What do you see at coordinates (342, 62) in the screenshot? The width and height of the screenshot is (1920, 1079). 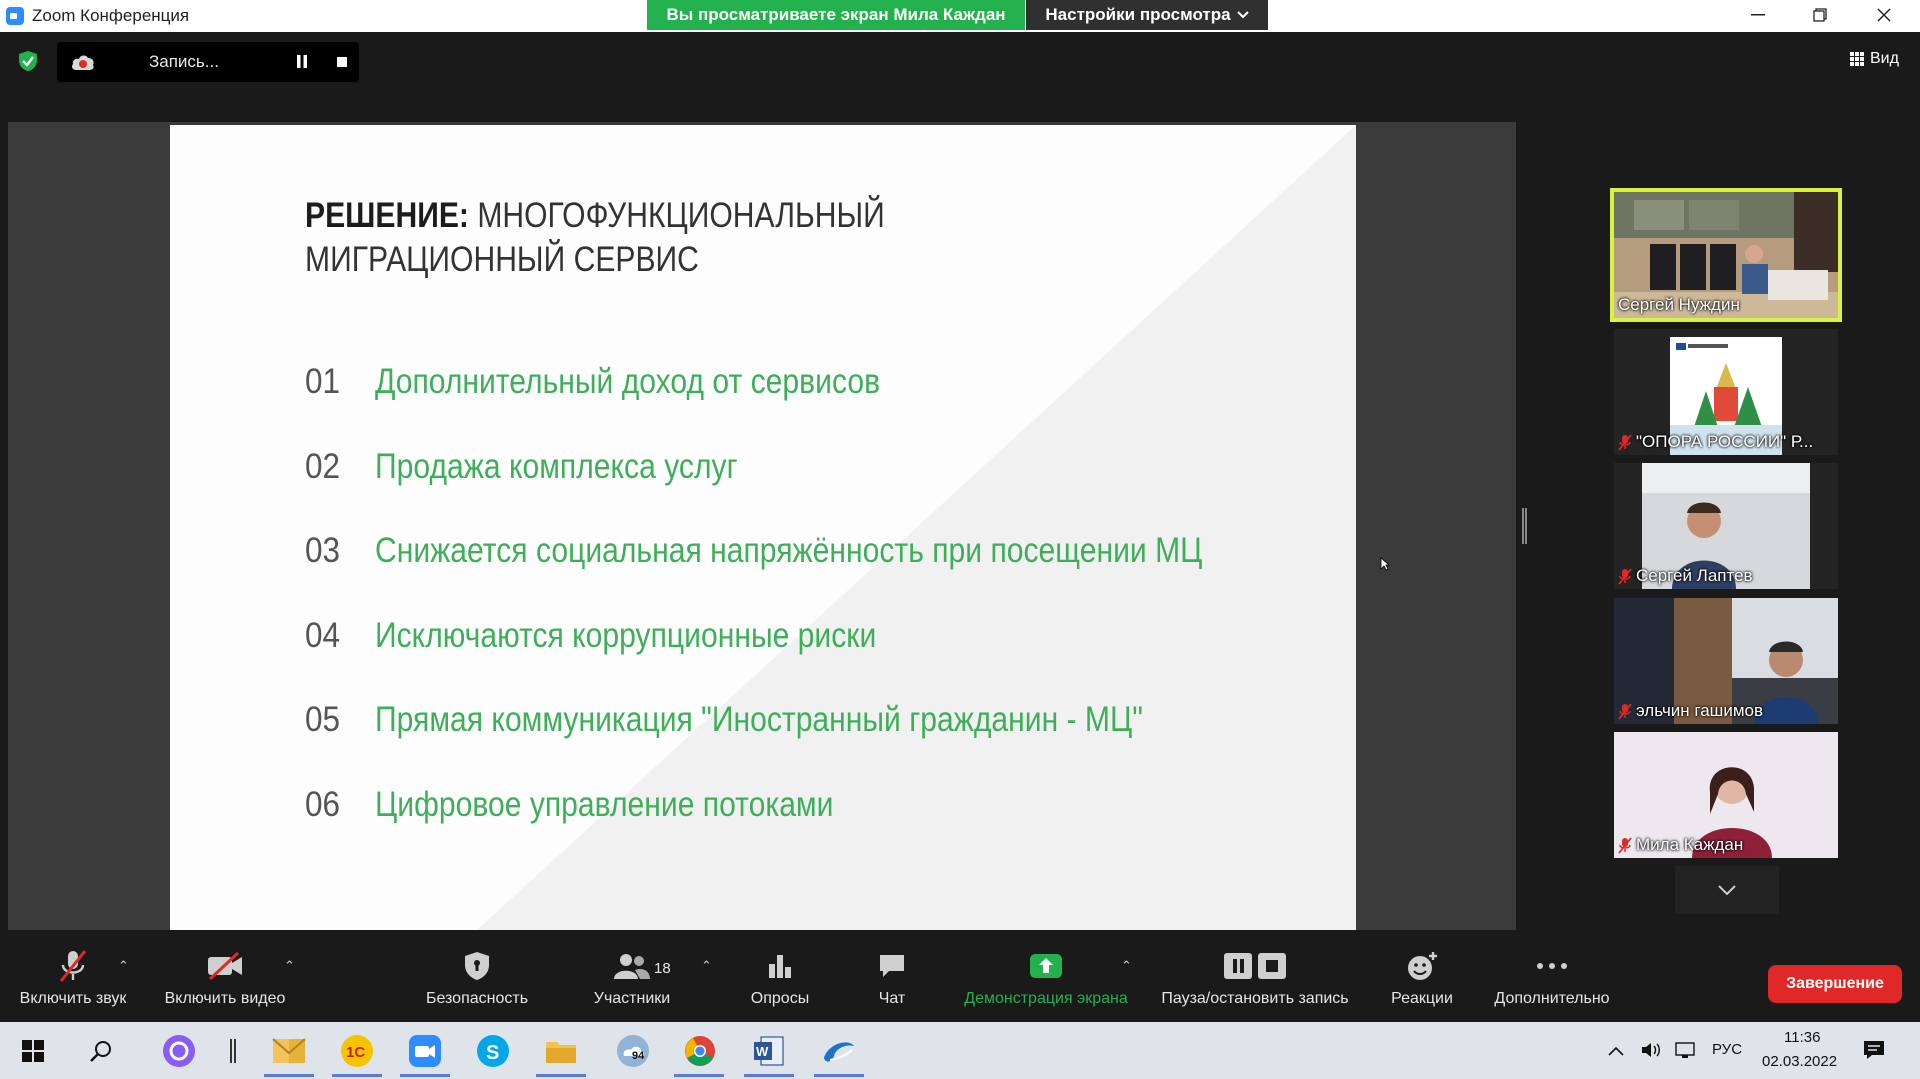 I see `stop-recording-icon` at bounding box center [342, 62].